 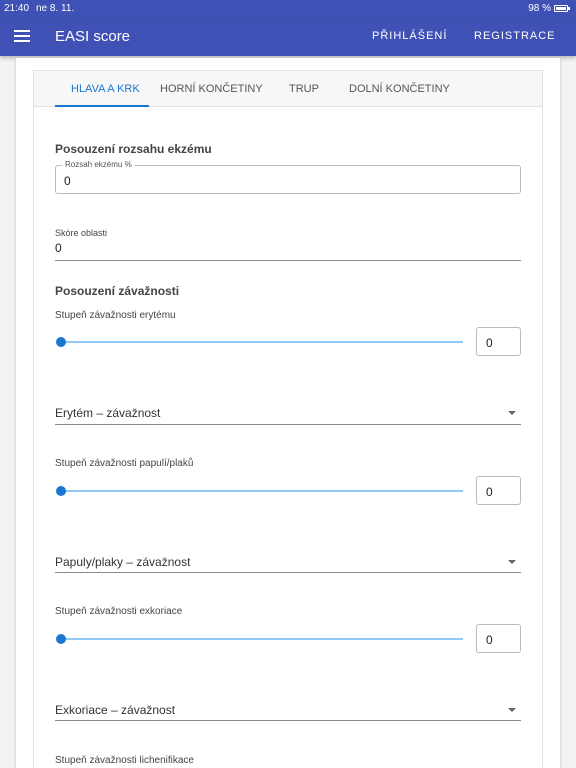 I want to click on extent-percent-label: Rozsah ekzému %, so click(x=98, y=164).